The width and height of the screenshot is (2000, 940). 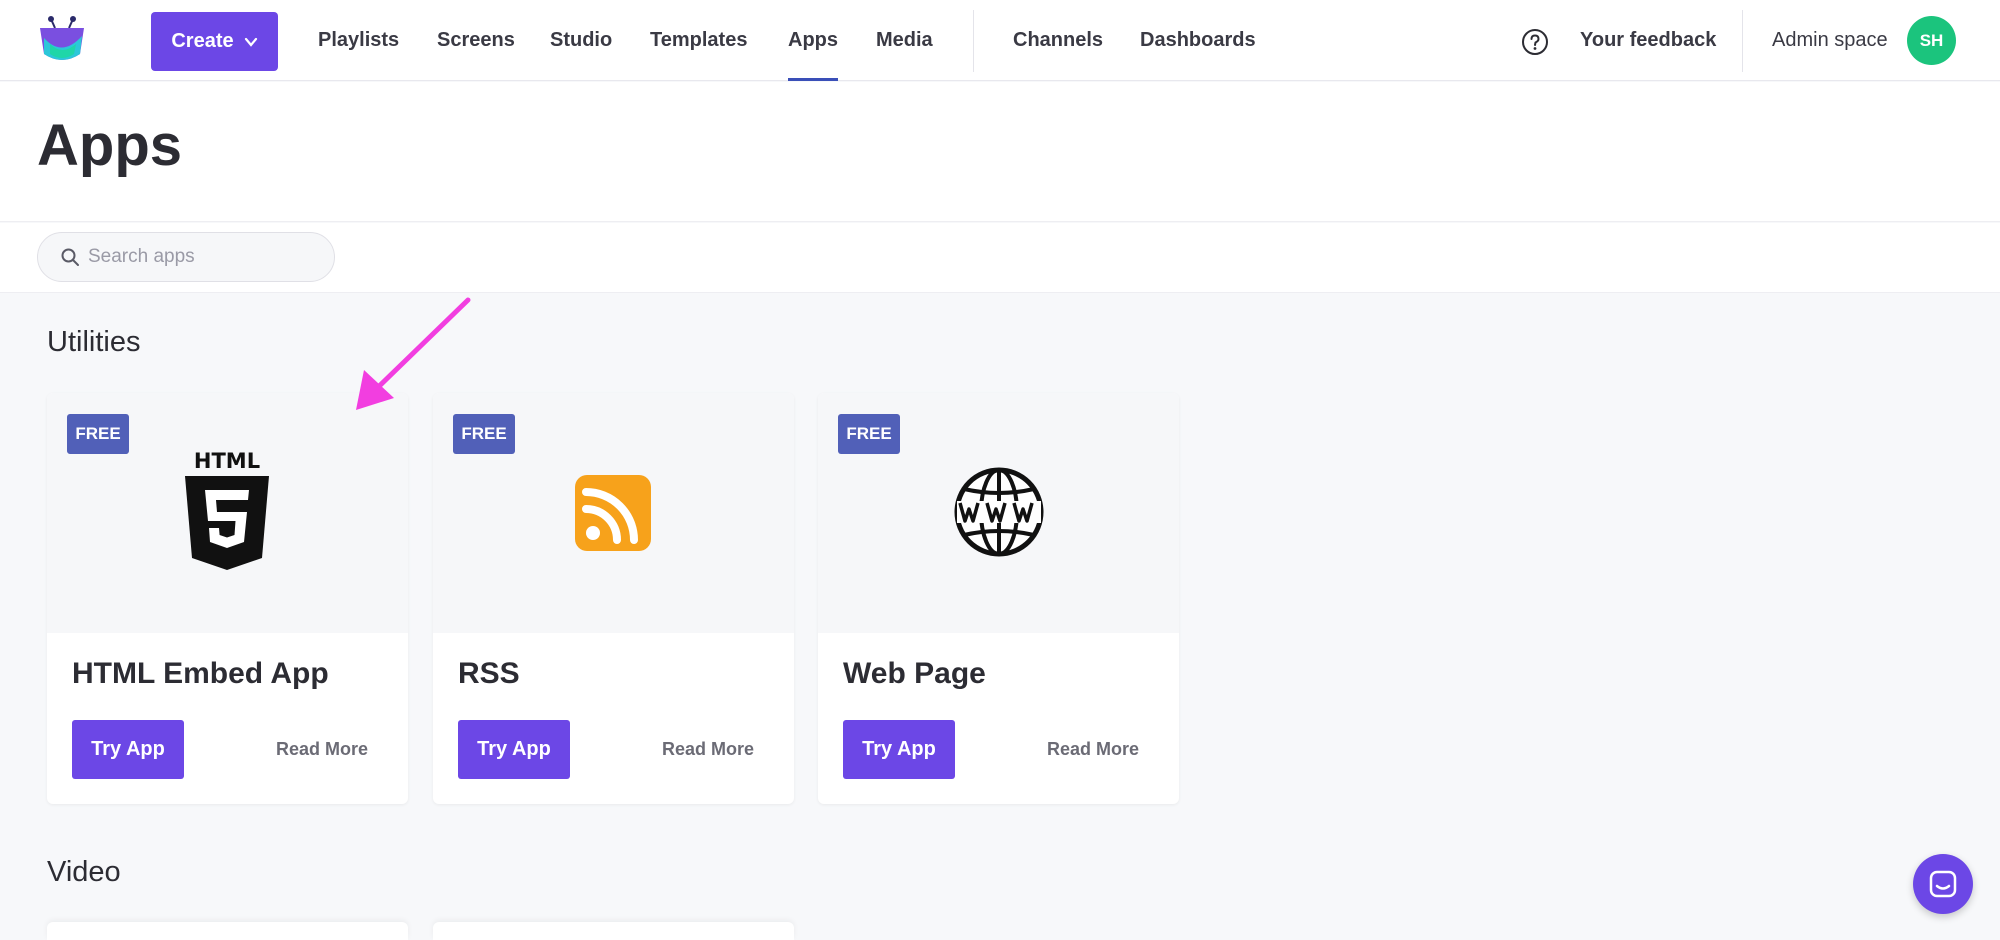 I want to click on chat-icon, so click(x=1943, y=884).